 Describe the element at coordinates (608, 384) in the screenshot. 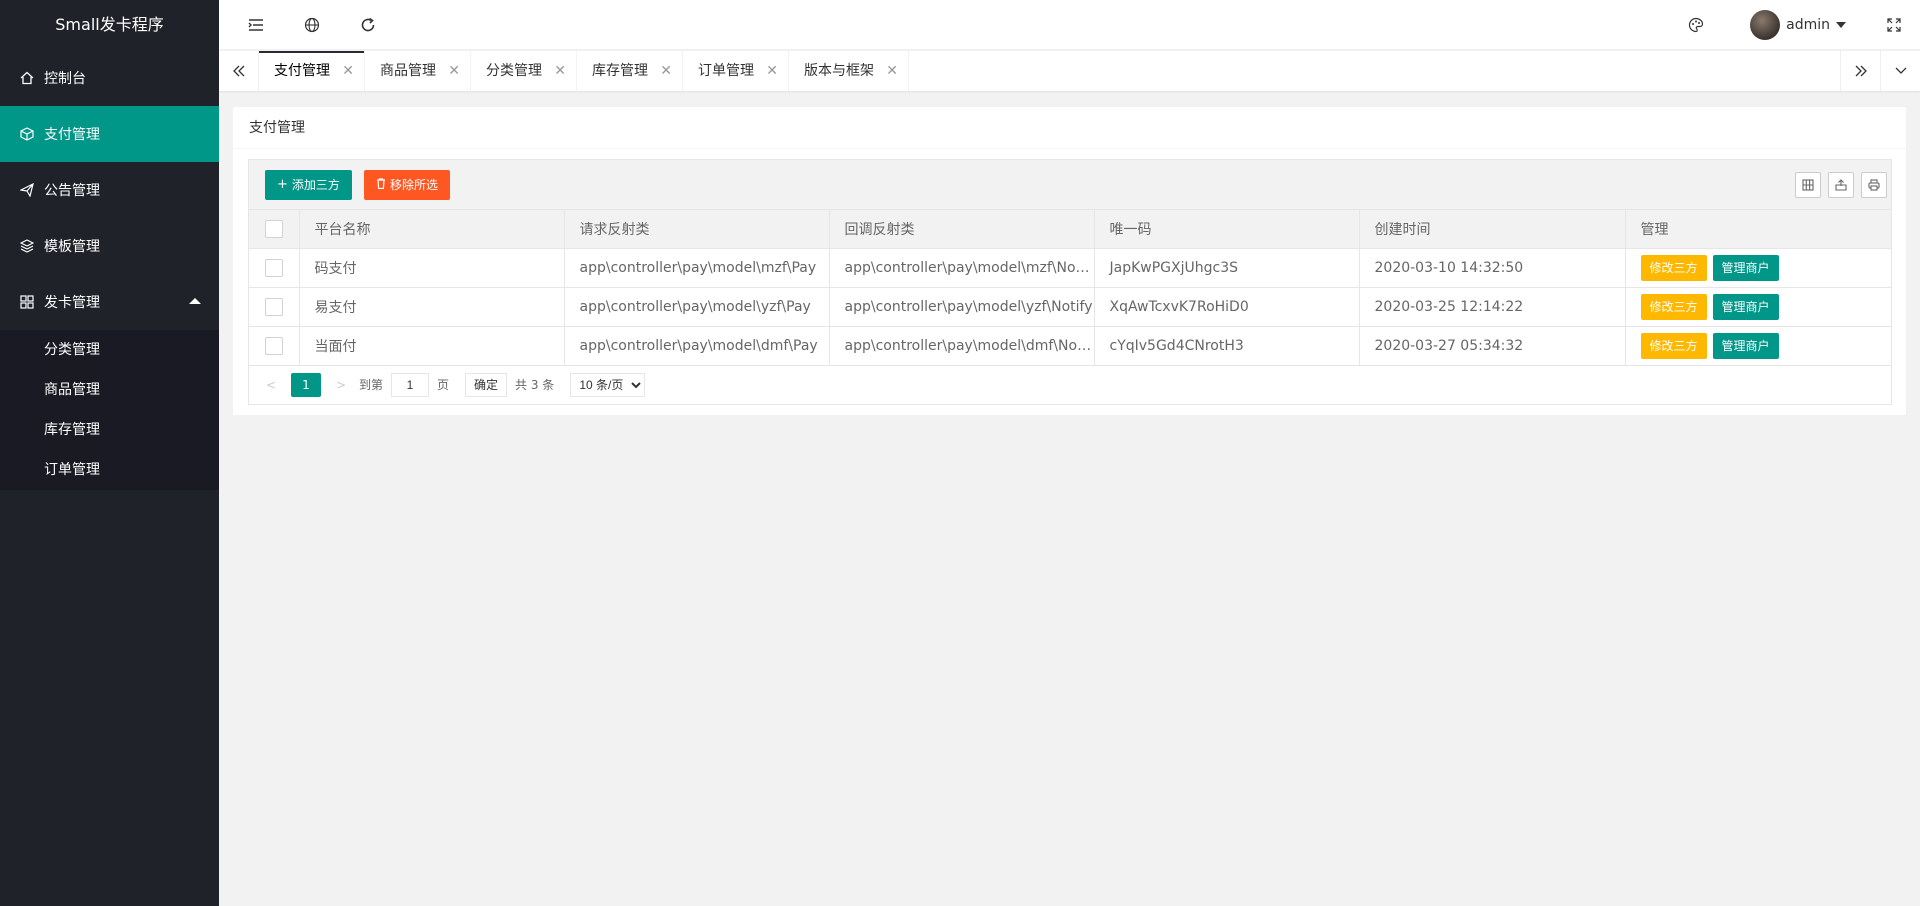

I see `page-size-select: 10 条/页` at that location.